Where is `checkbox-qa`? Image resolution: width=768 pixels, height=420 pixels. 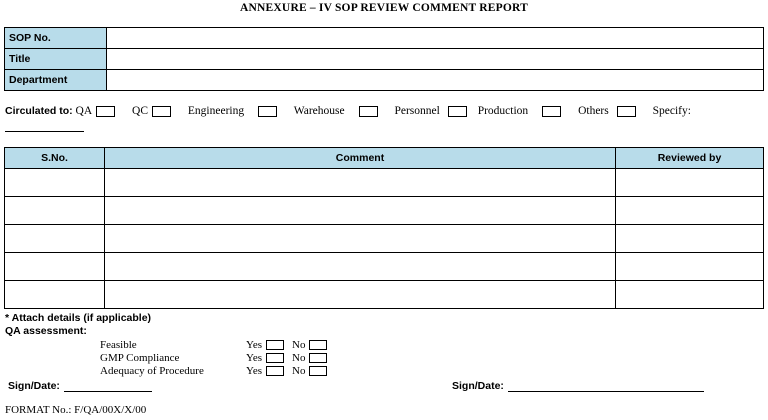
checkbox-qa is located at coordinates (106, 111).